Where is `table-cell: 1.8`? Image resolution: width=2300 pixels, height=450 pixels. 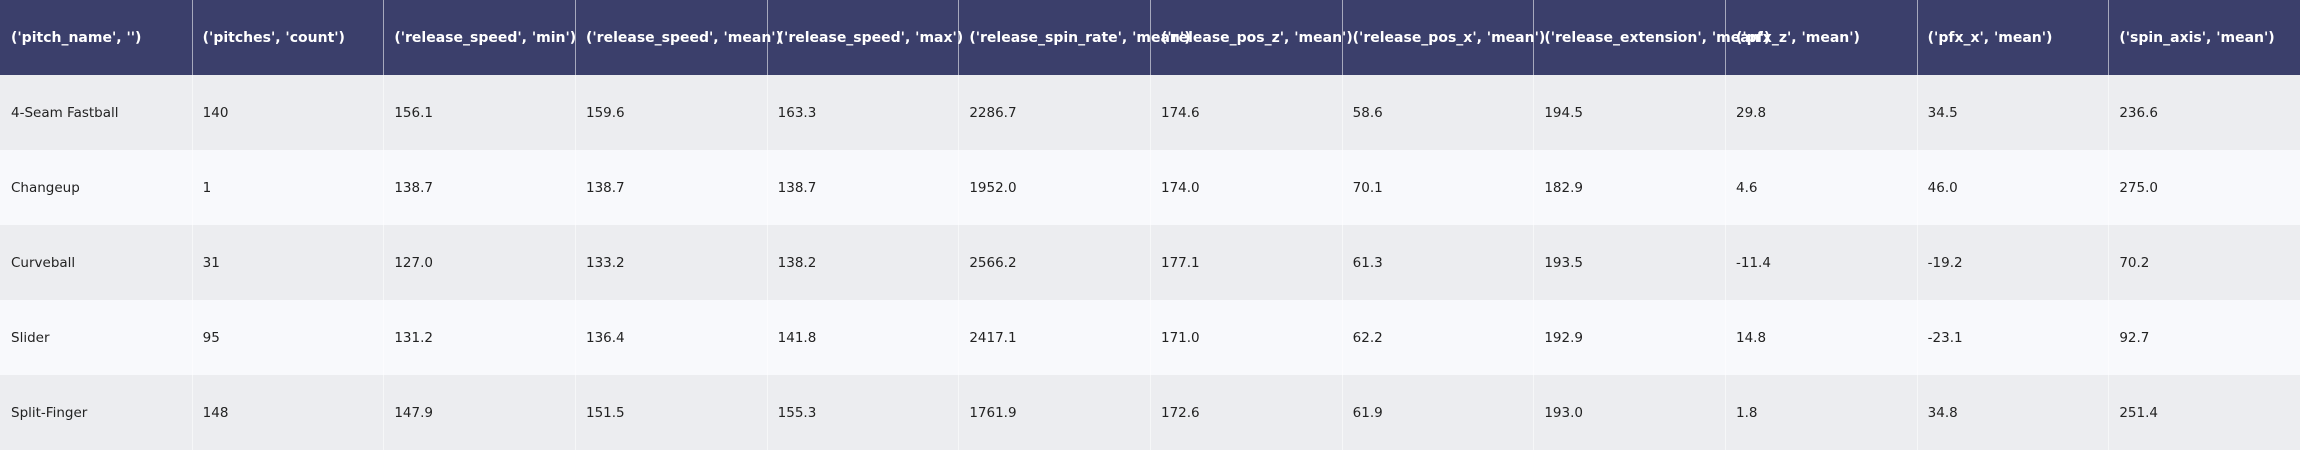 table-cell: 1.8 is located at coordinates (1747, 412).